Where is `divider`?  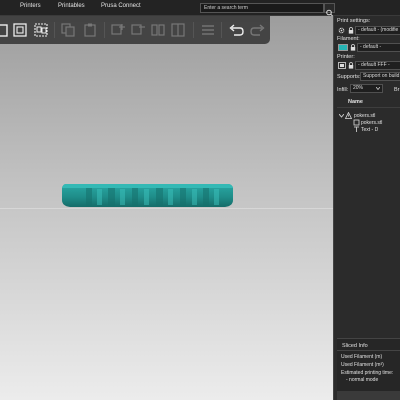 divider is located at coordinates (368, 350).